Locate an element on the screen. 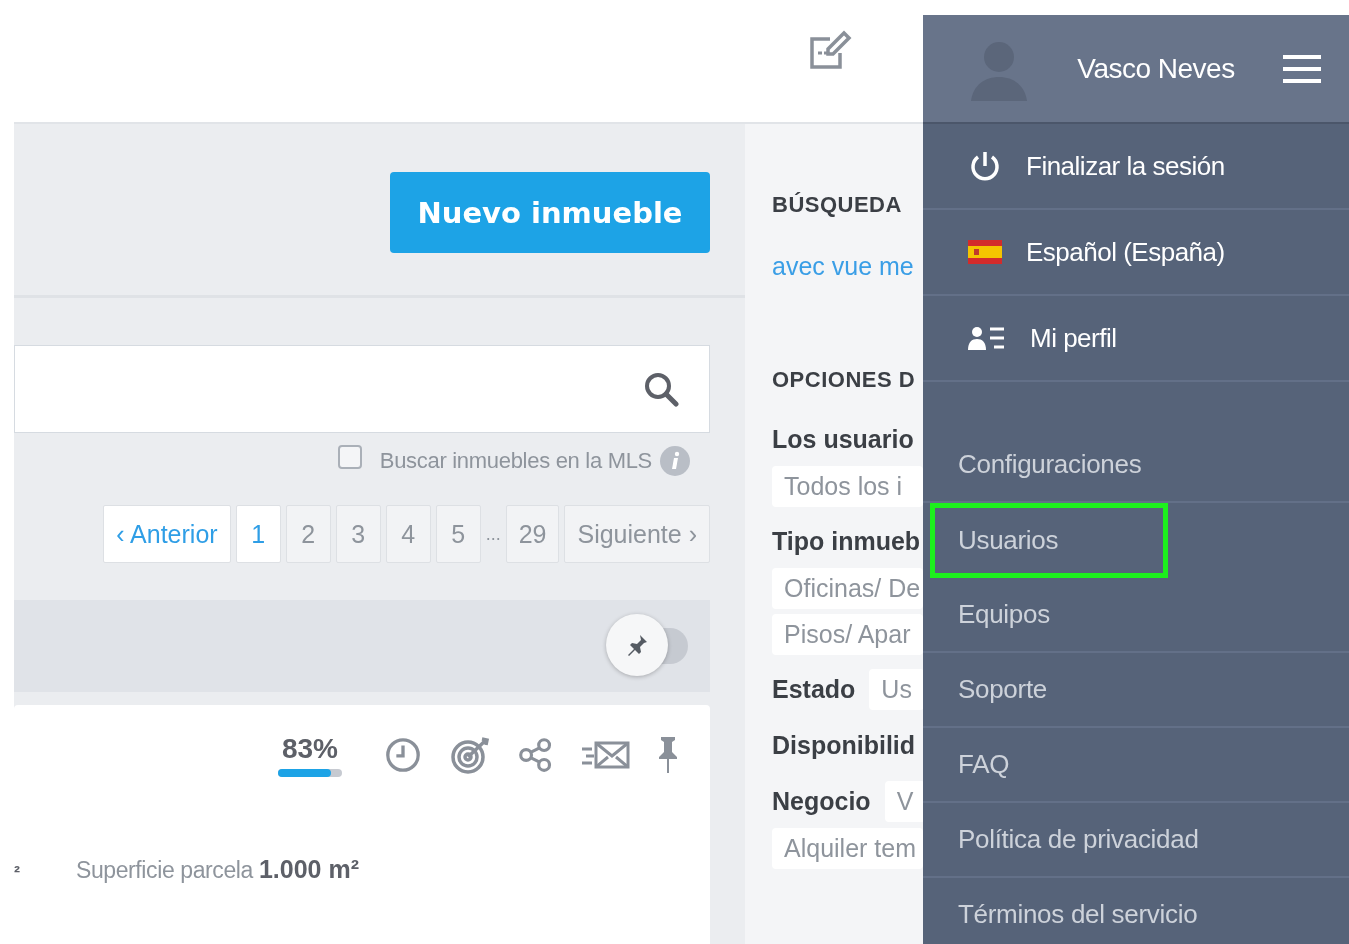 This screenshot has width=1349, height=944. saved-searches-heading: BÚSQUEDA is located at coordinates (837, 205).